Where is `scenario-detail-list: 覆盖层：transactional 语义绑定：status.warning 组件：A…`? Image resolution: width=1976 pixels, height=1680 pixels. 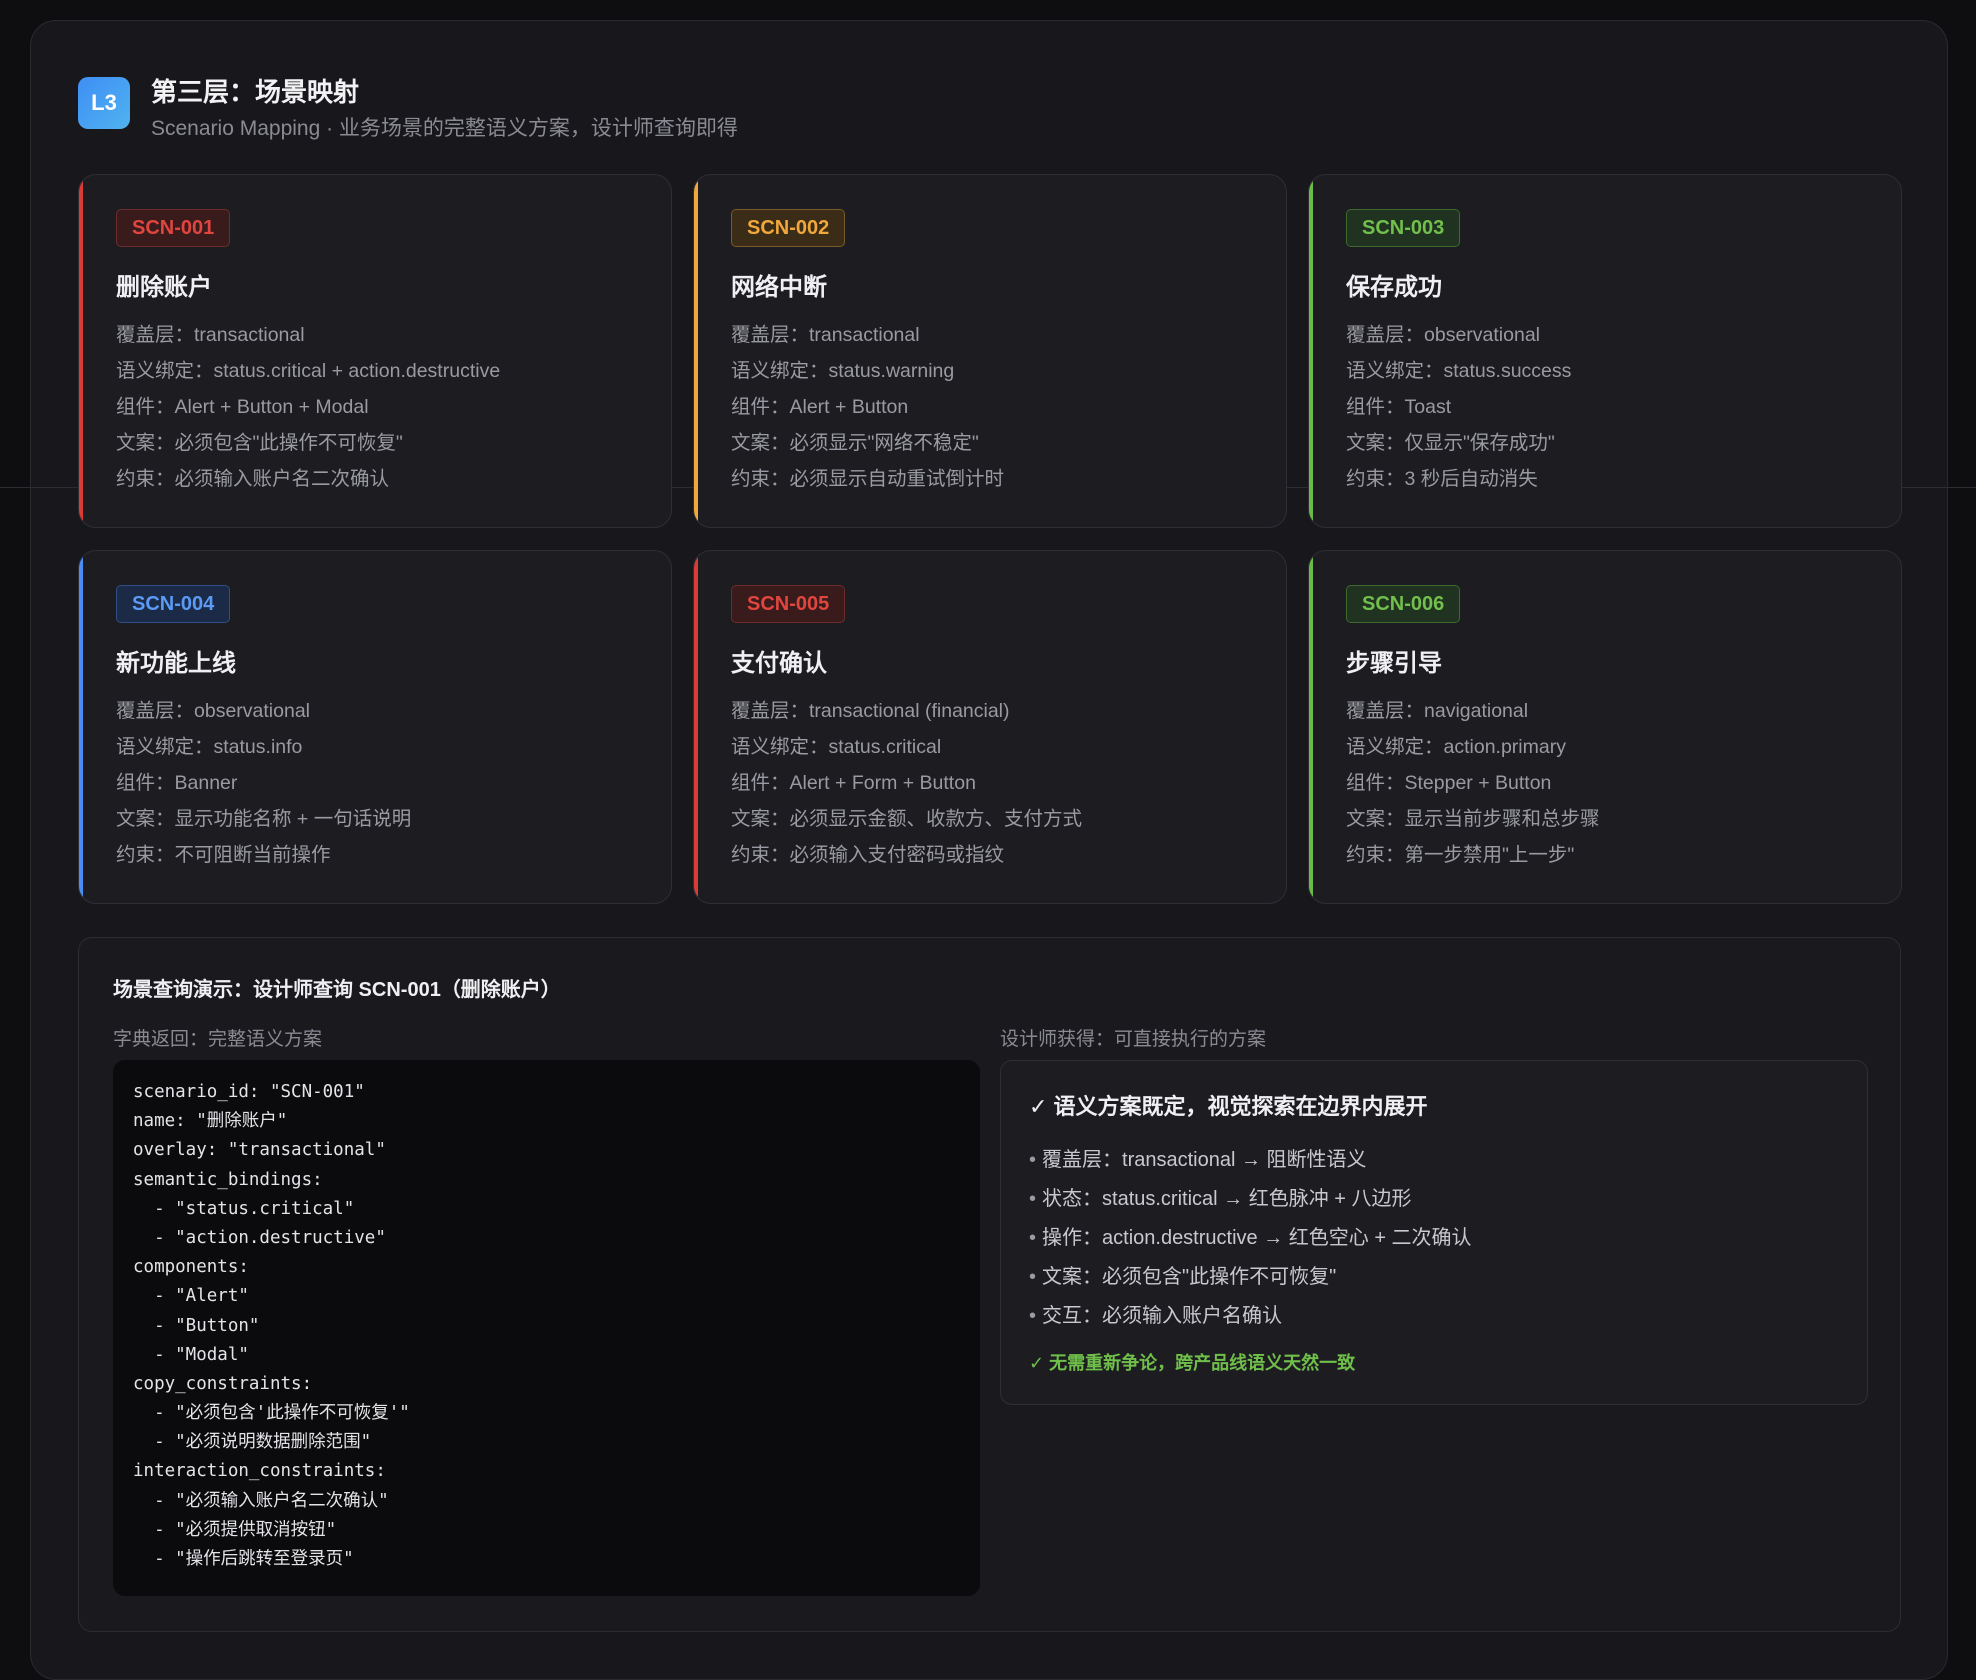
scenario-detail-list: 覆盖层：transactional 语义绑定：status.warning 组件：A… is located at coordinates (867, 407).